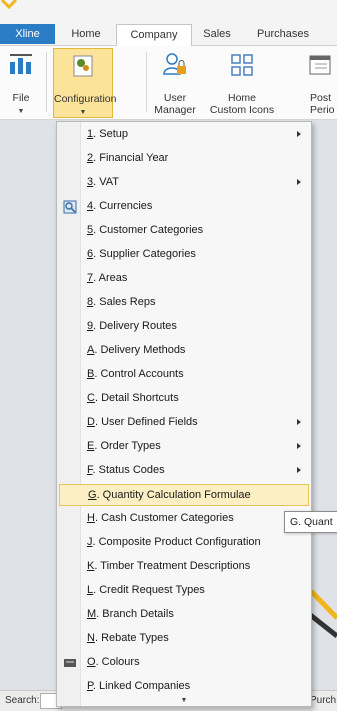  I want to click on user-manager-line2: Manager, so click(175, 110).